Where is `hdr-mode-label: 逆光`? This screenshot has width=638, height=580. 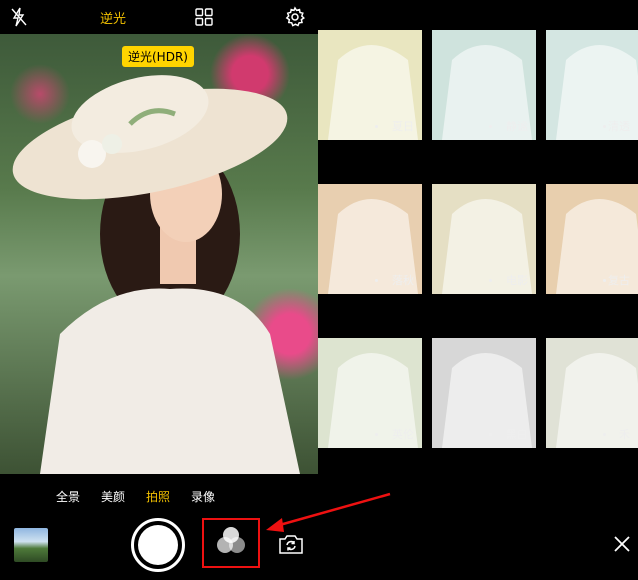
hdr-mode-label: 逆光 is located at coordinates (113, 17).